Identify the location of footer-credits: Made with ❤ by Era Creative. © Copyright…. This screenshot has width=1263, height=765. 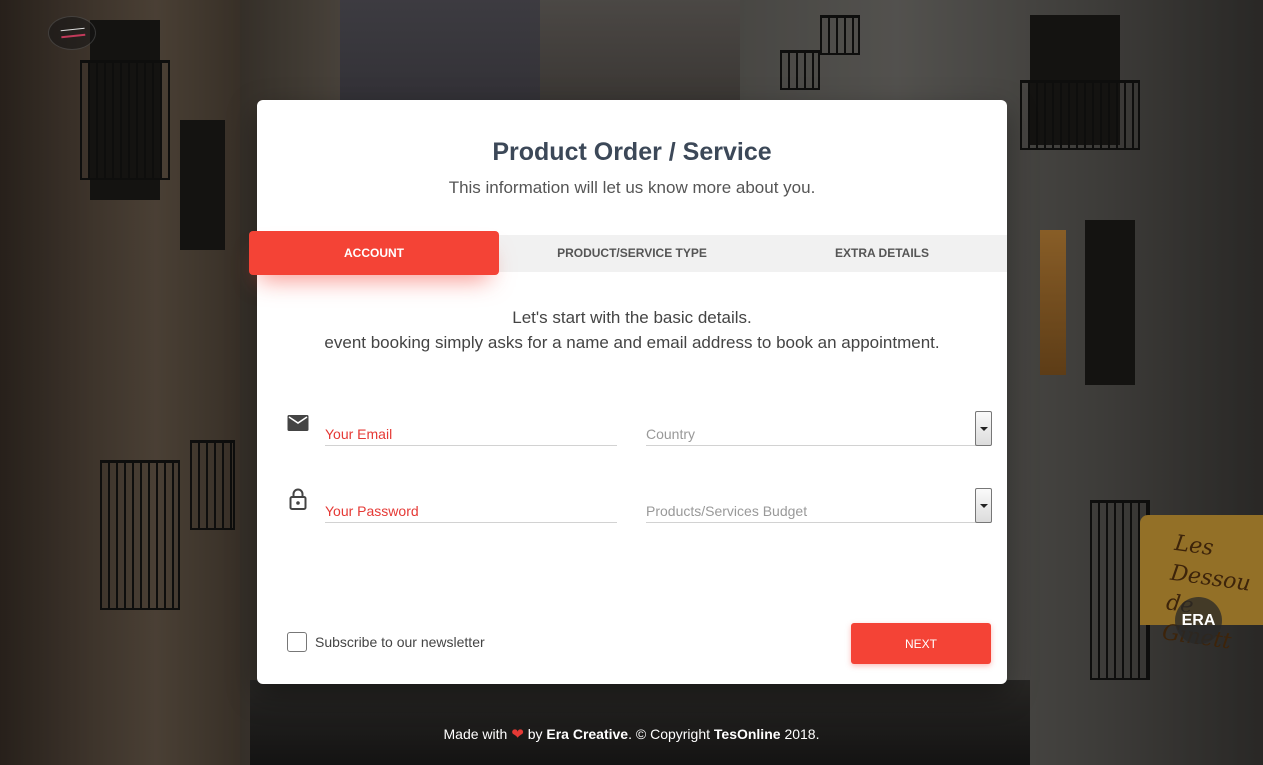
(631, 734).